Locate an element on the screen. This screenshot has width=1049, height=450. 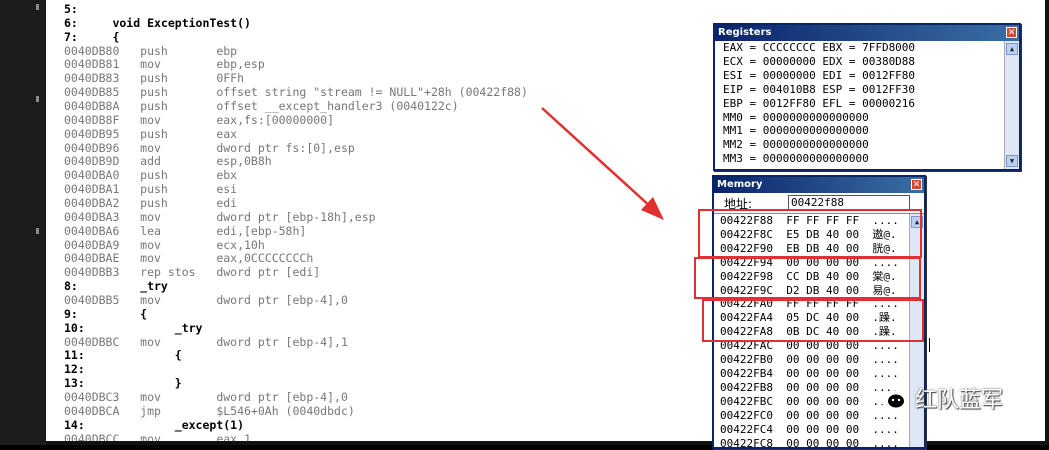
memory-titlebar: Memory ✕ is located at coordinates (819, 185).